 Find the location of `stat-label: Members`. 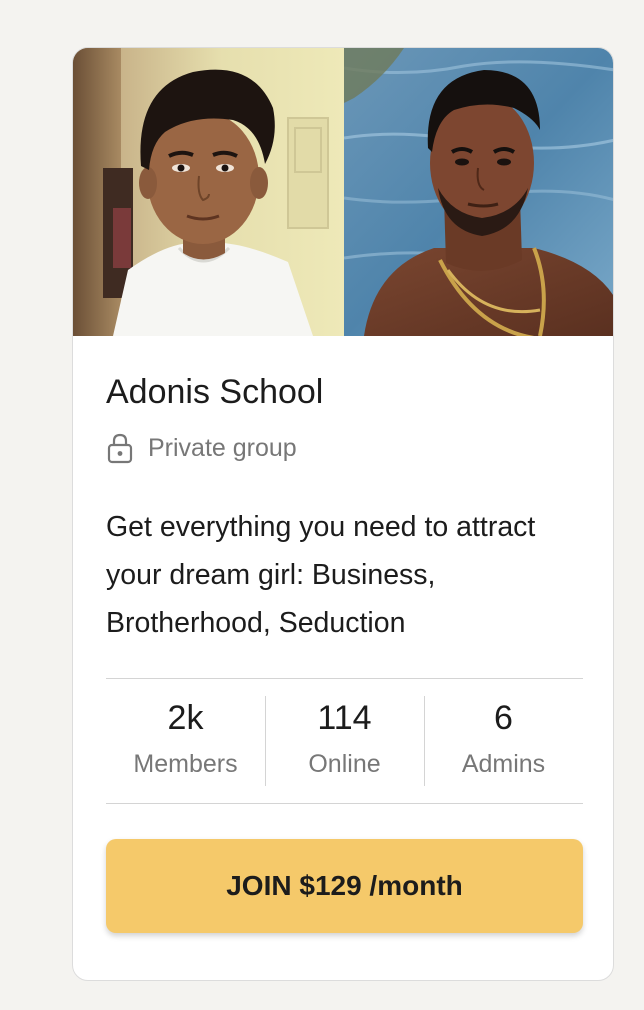

stat-label: Members is located at coordinates (185, 764).